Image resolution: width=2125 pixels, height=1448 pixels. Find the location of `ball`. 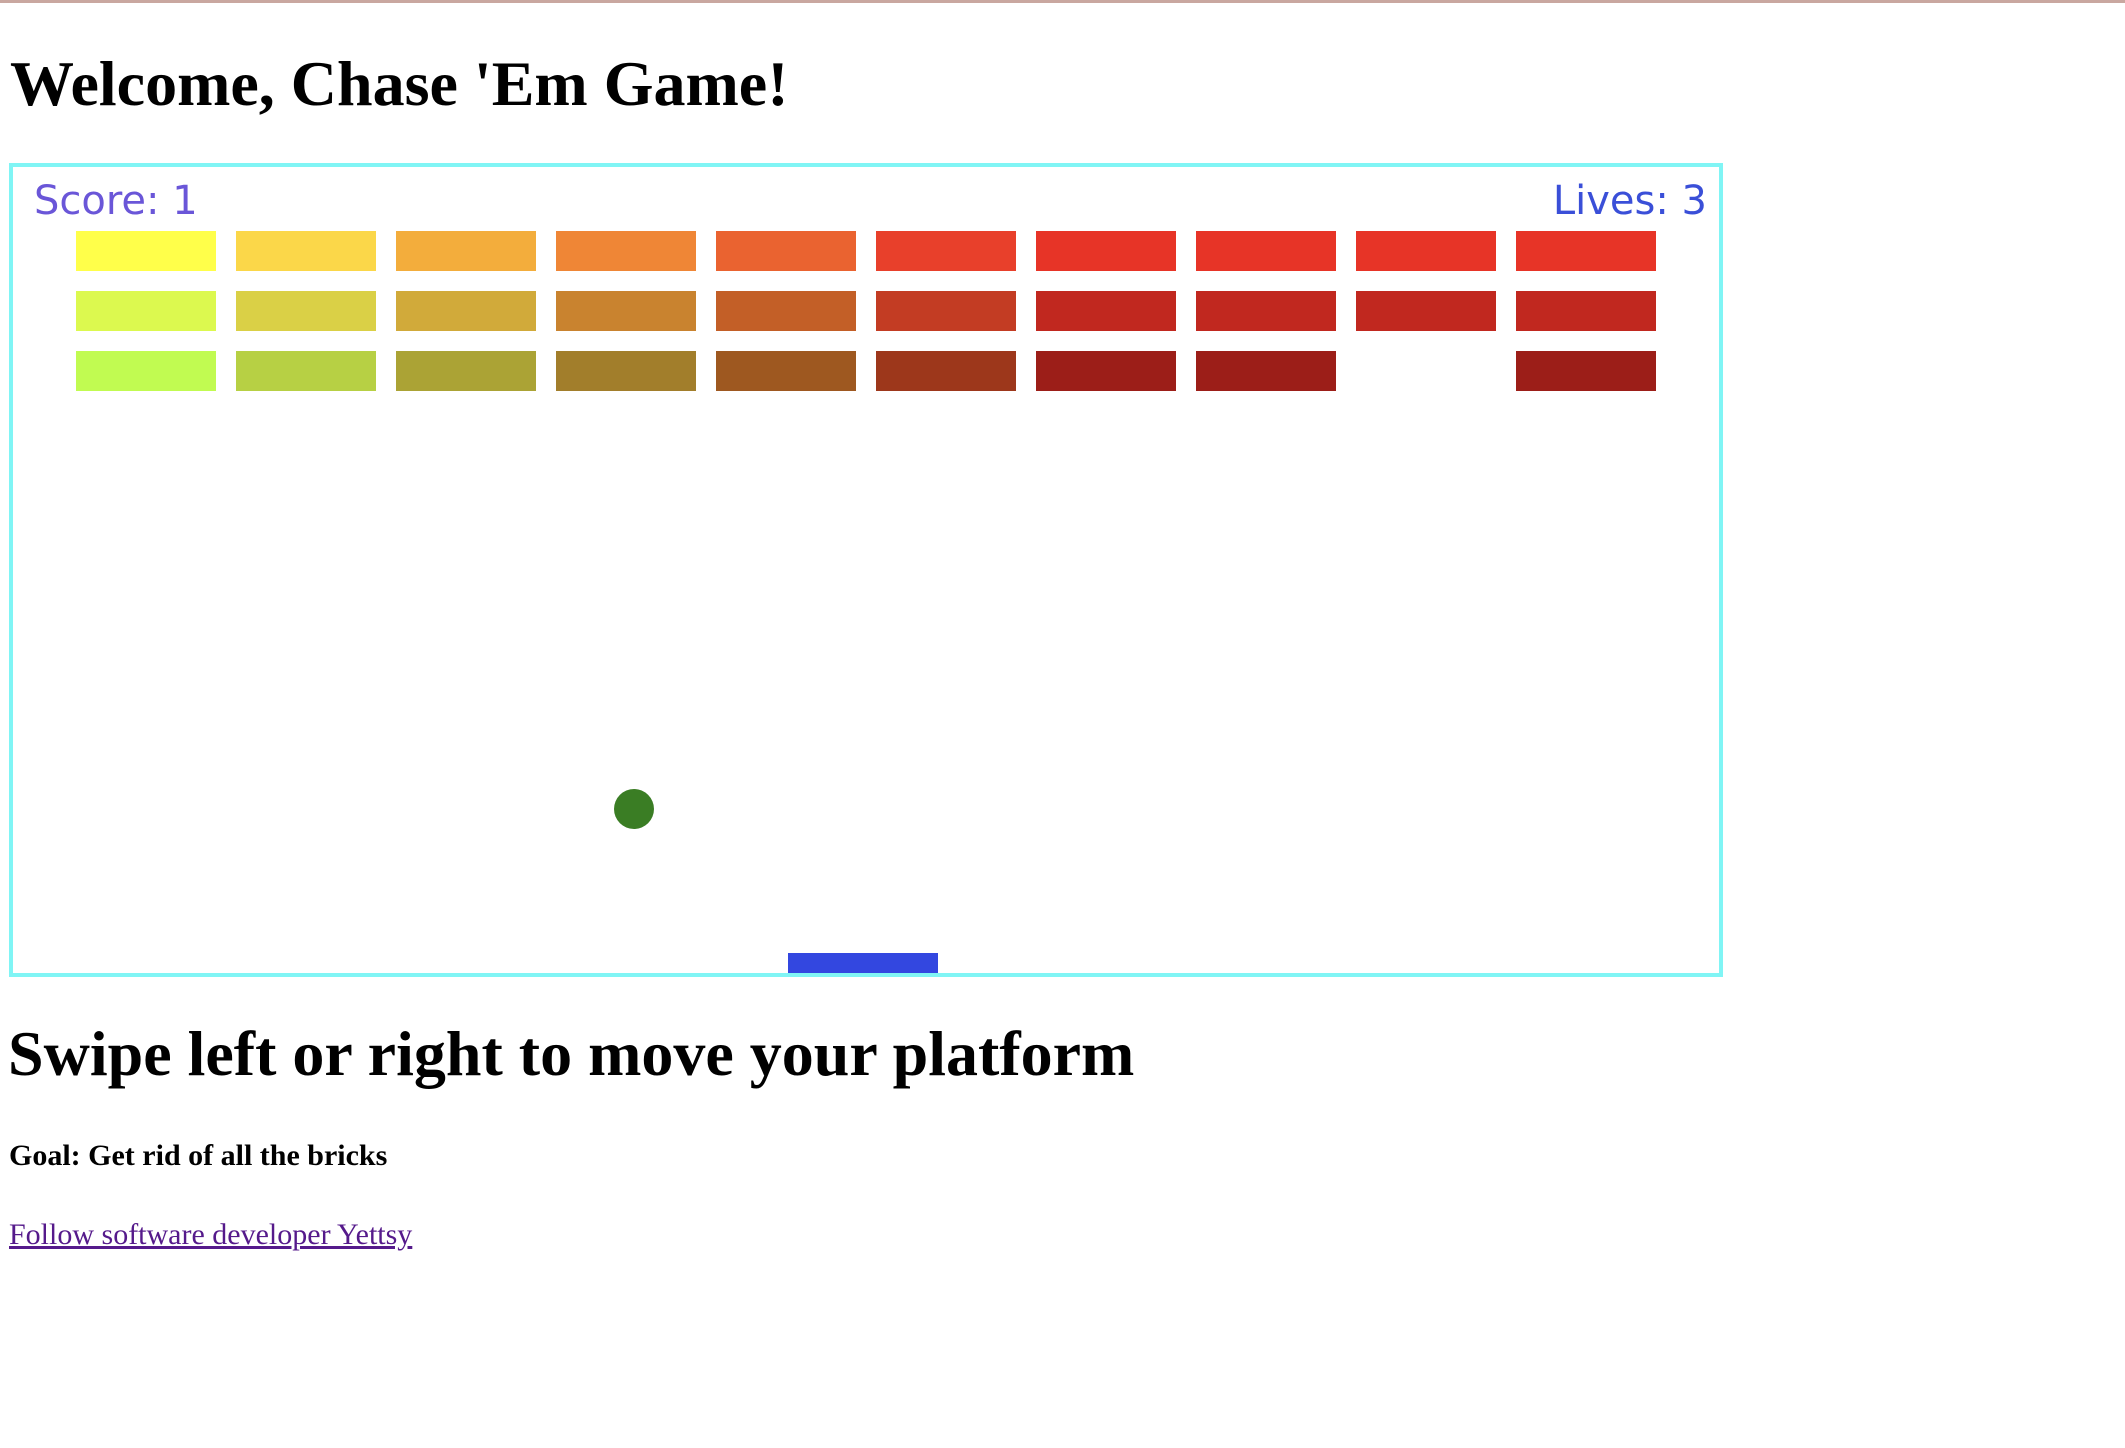

ball is located at coordinates (634, 809).